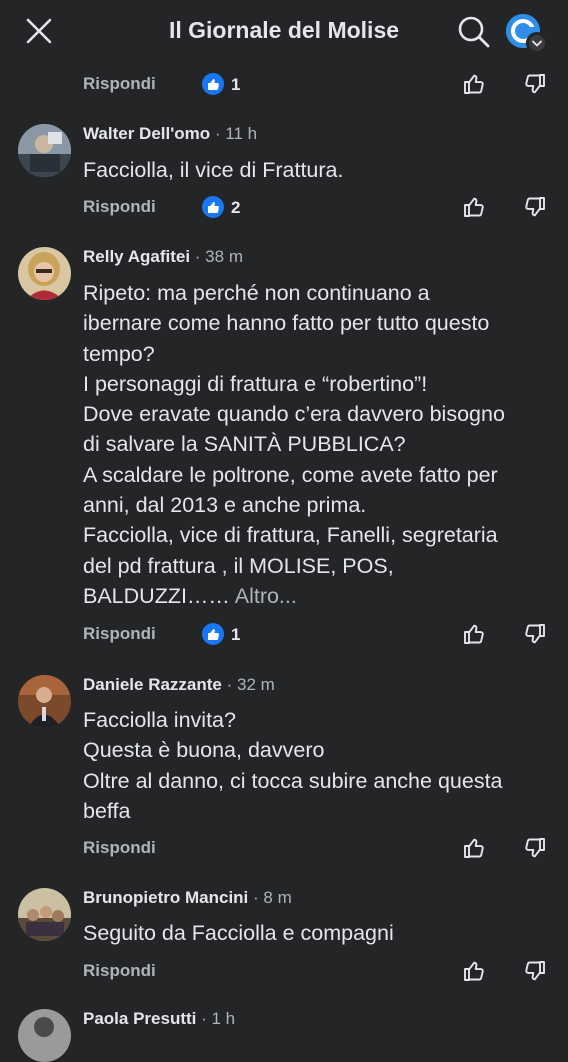 This screenshot has width=568, height=1062. What do you see at coordinates (248, 684) in the screenshot?
I see `comment-time: · 32 m` at bounding box center [248, 684].